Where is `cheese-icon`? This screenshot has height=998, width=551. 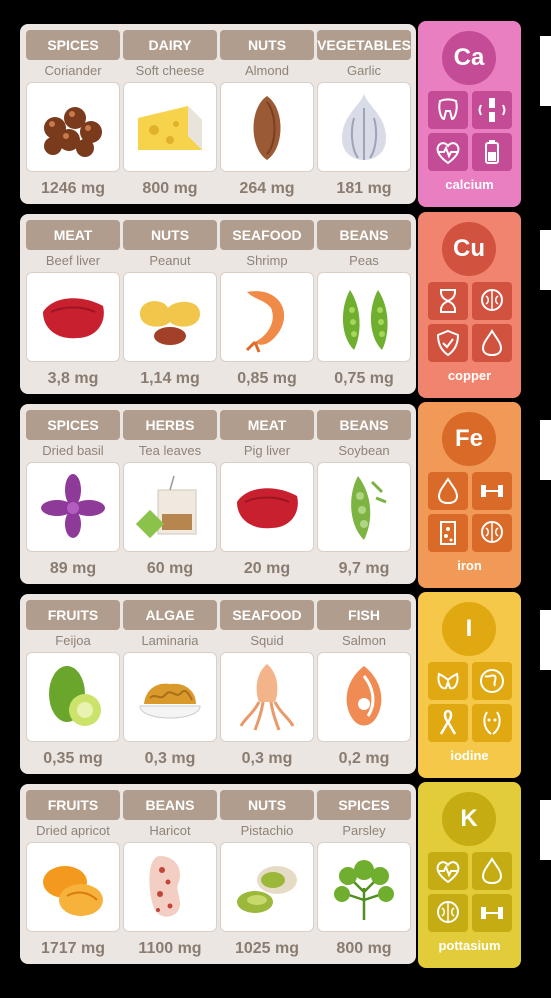 cheese-icon is located at coordinates (170, 127).